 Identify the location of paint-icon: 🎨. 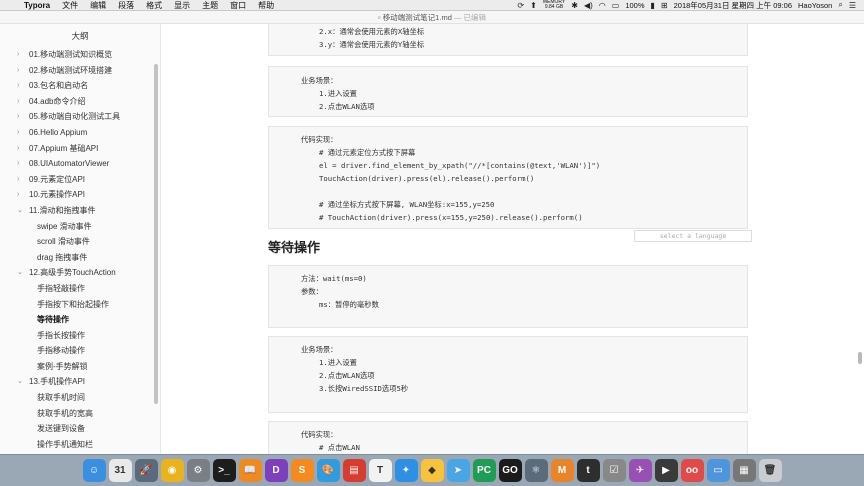
(328, 470).